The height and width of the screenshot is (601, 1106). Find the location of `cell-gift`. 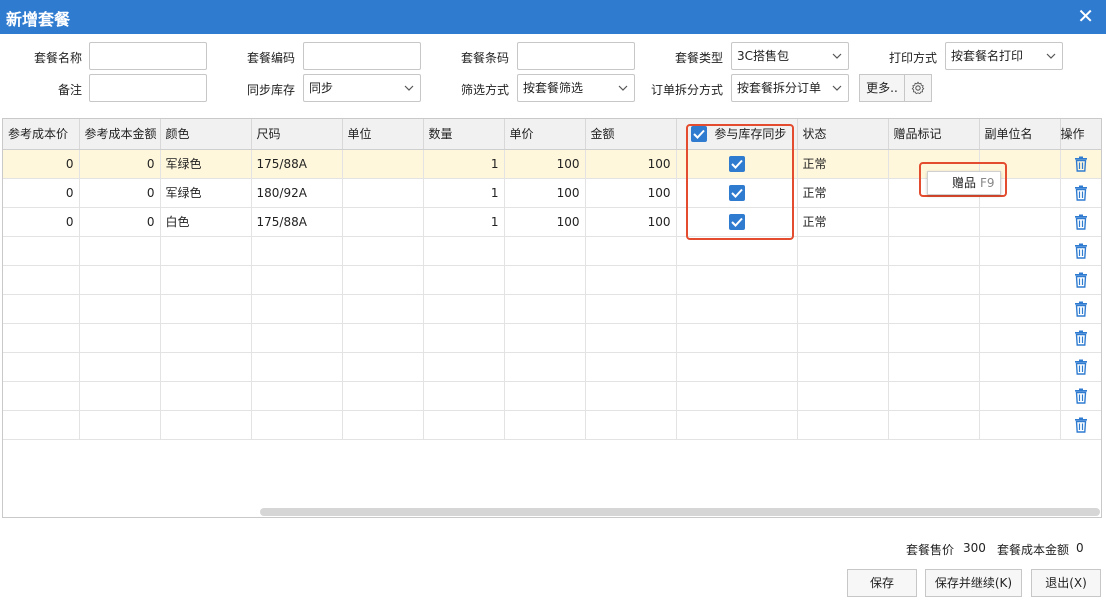

cell-gift is located at coordinates (934, 222).